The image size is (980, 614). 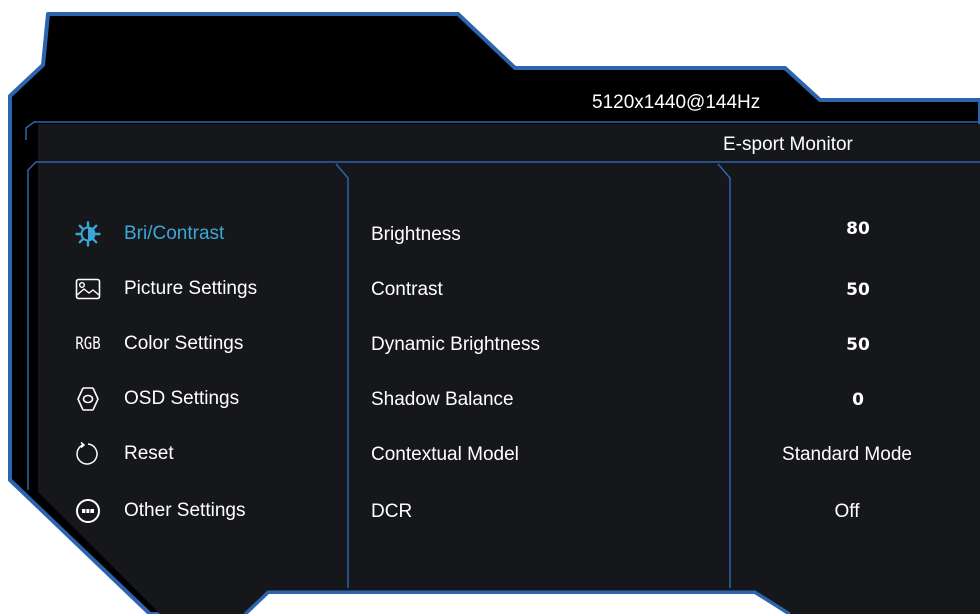 I want to click on menu-label: Reset, so click(x=149, y=453).